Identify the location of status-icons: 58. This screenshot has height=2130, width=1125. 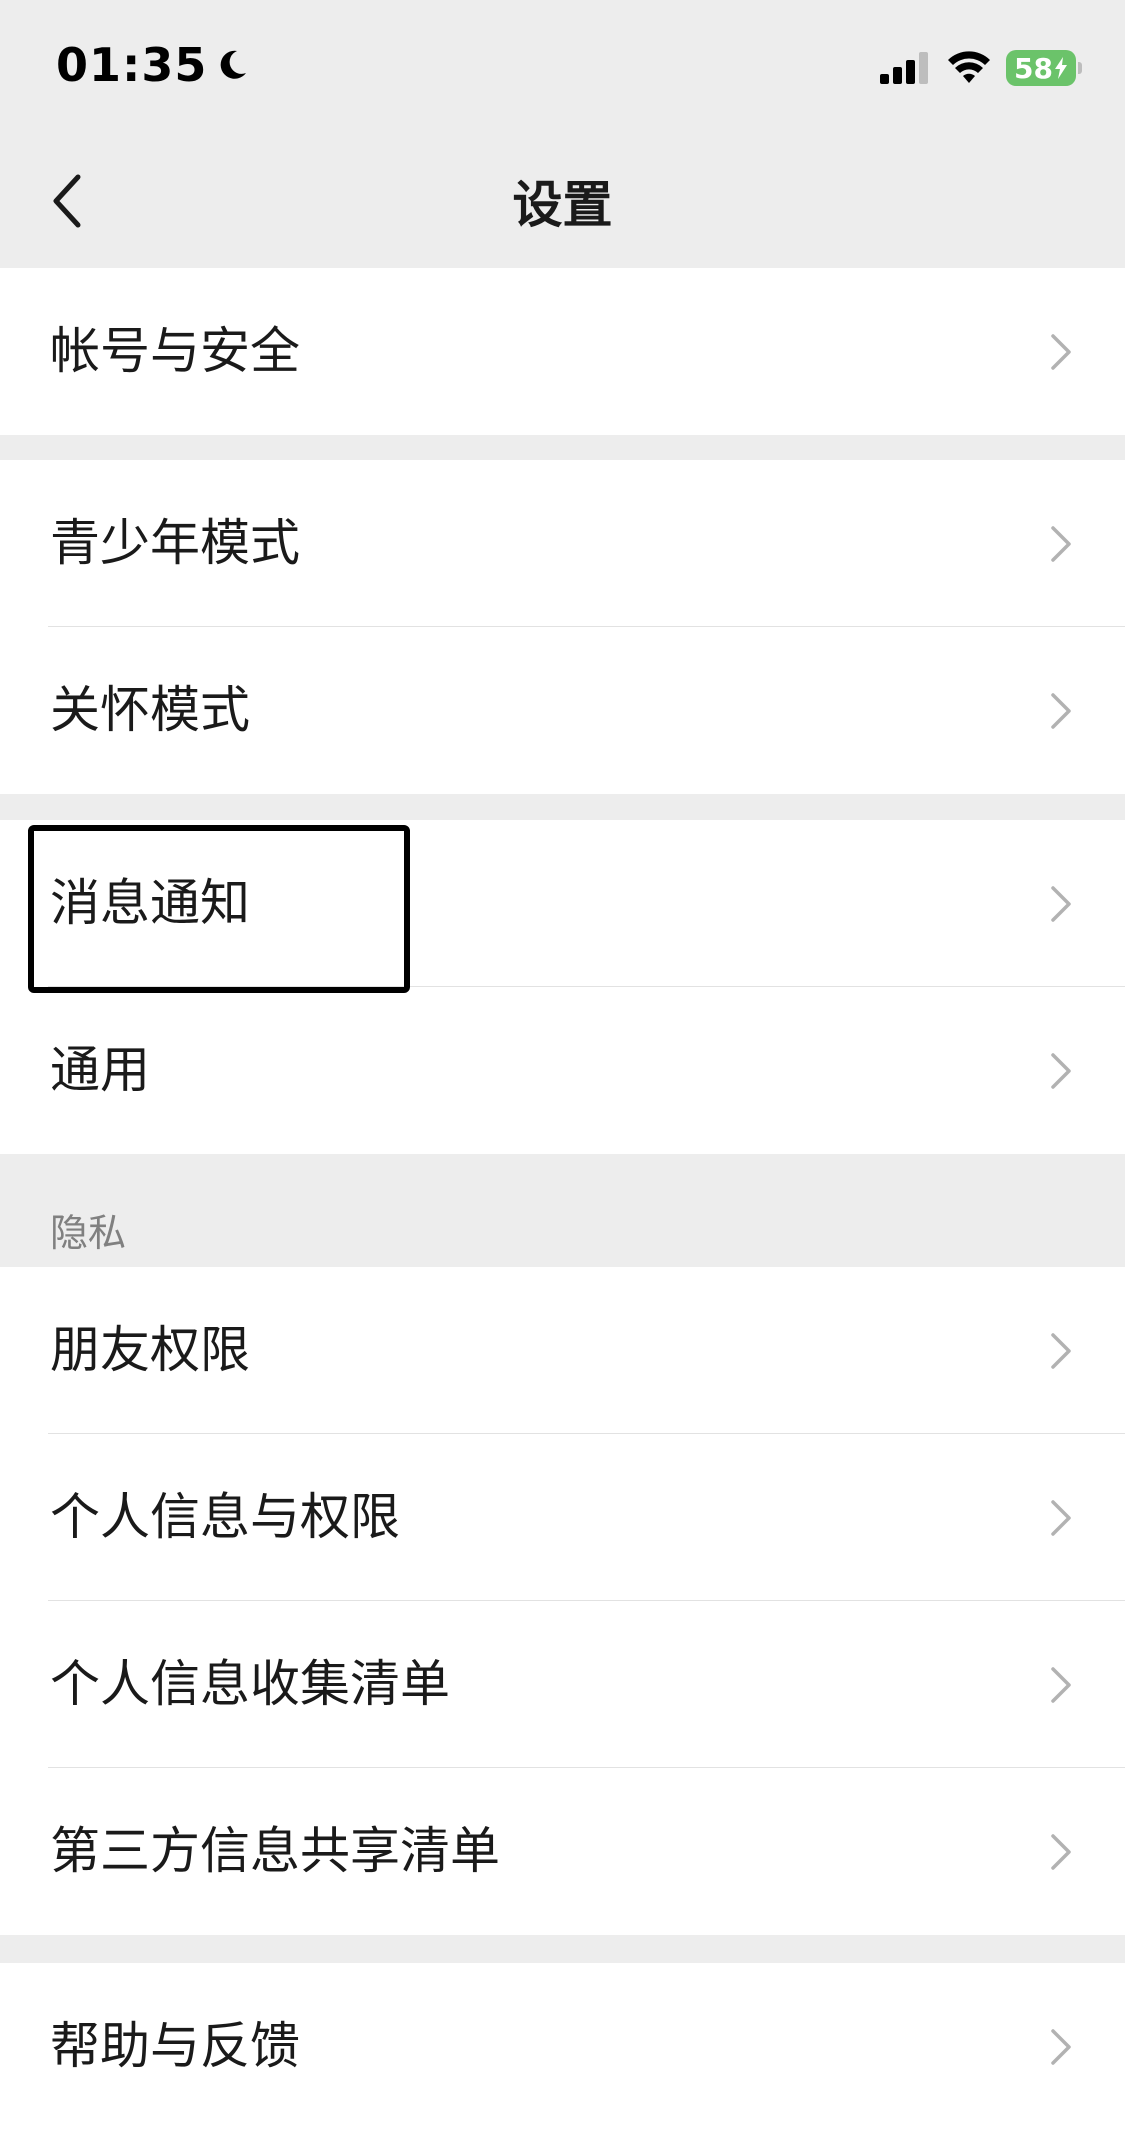
(981, 68).